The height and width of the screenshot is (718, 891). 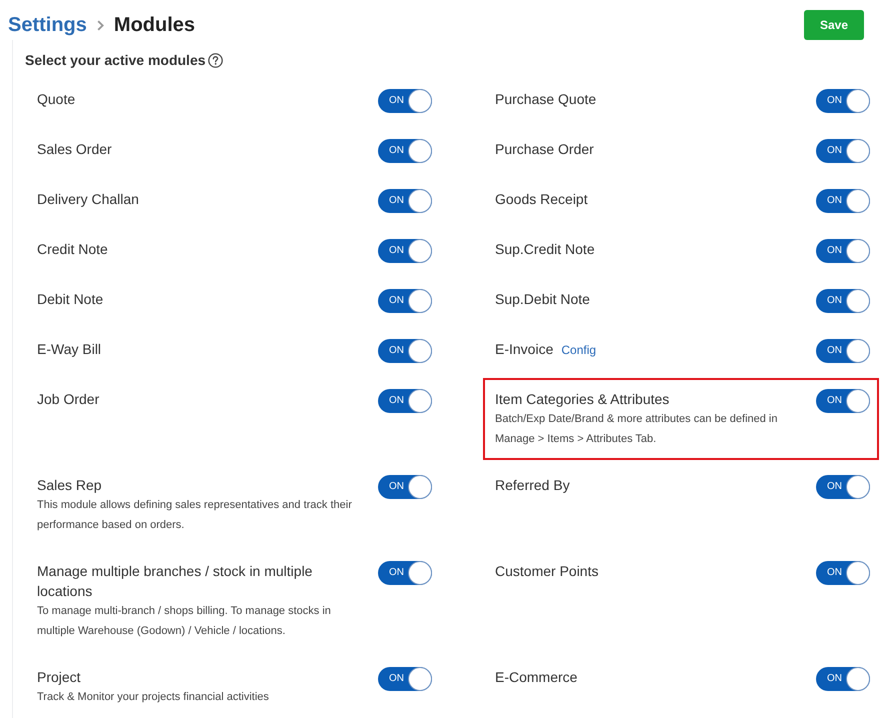 I want to click on module-name: Purchase Quote, so click(x=545, y=99).